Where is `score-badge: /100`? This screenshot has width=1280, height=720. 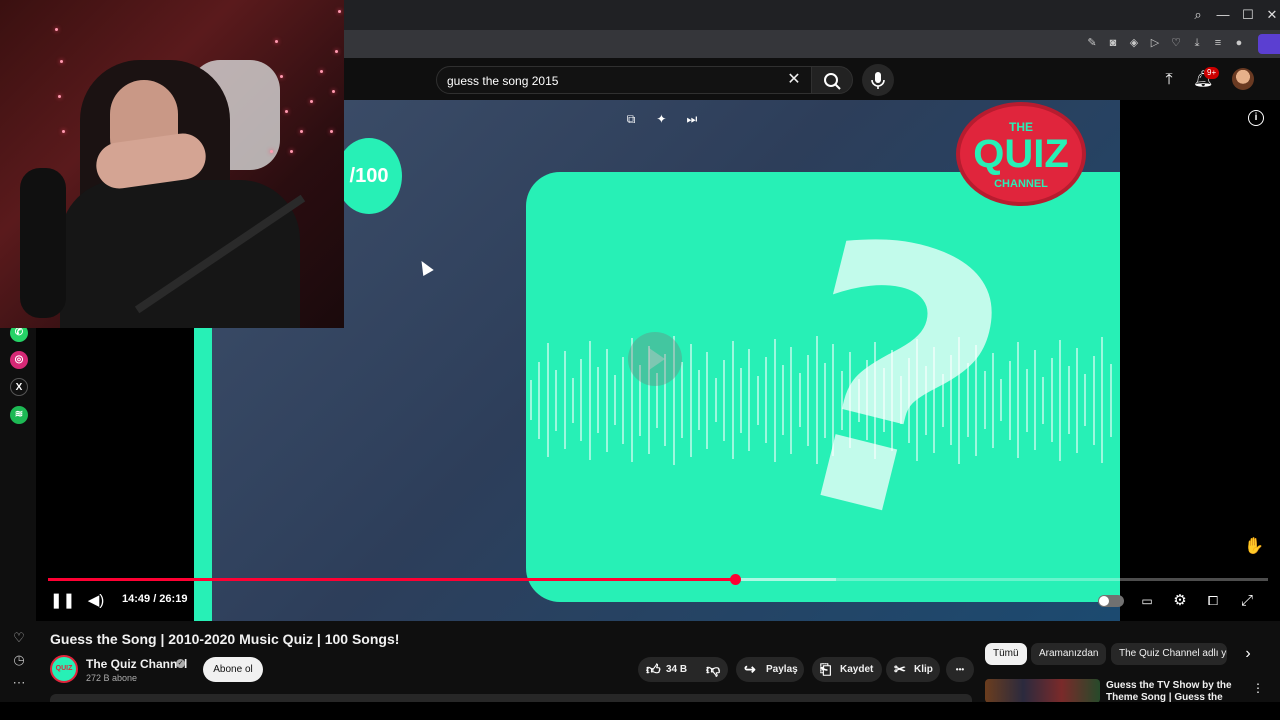
score-badge: /100 is located at coordinates (369, 176).